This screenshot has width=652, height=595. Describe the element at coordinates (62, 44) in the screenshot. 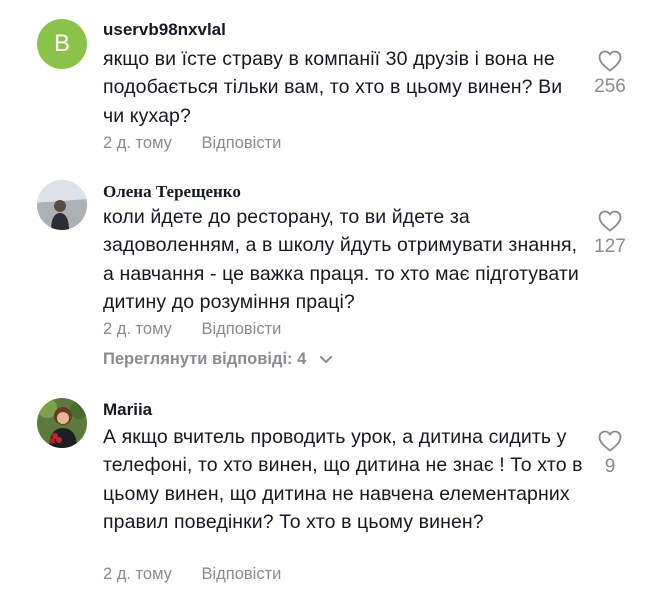

I see `avatar: B` at that location.